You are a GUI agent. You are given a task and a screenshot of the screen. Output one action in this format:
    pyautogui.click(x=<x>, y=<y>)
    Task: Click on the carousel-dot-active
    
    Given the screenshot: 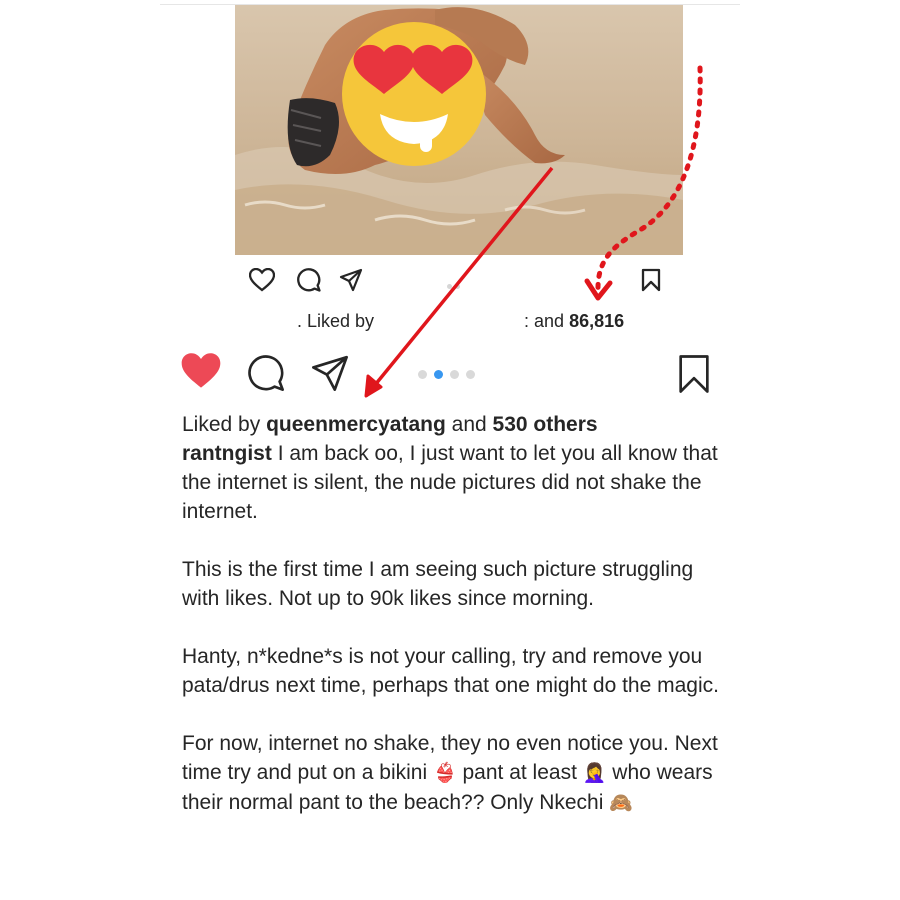 What is the action you would take?
    pyautogui.click(x=438, y=374)
    